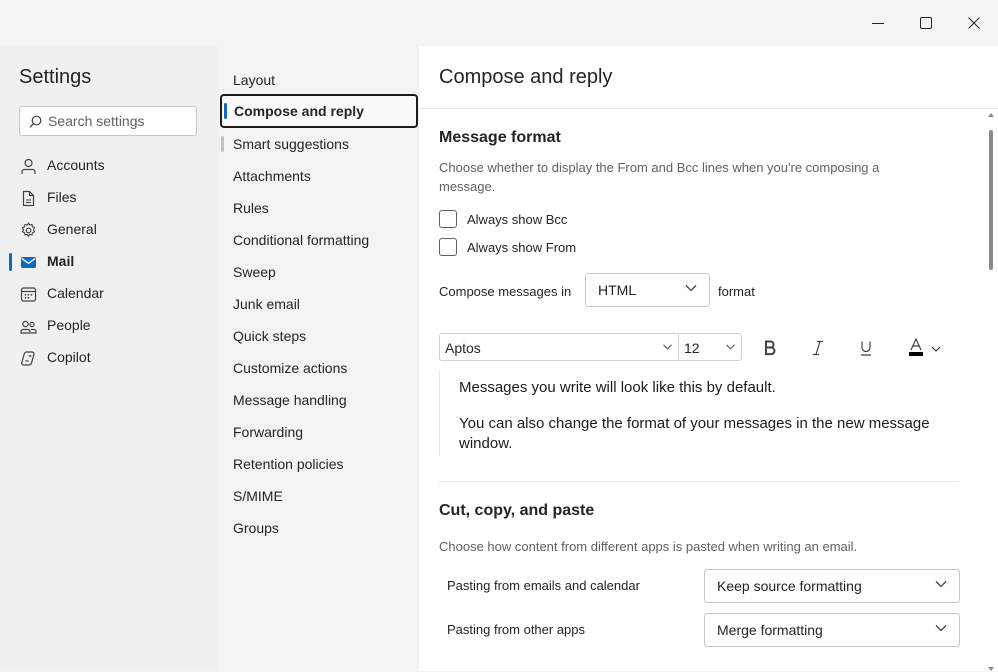 The height and width of the screenshot is (672, 998). Describe the element at coordinates (225, 111) in the screenshot. I see `selected-indicator` at that location.